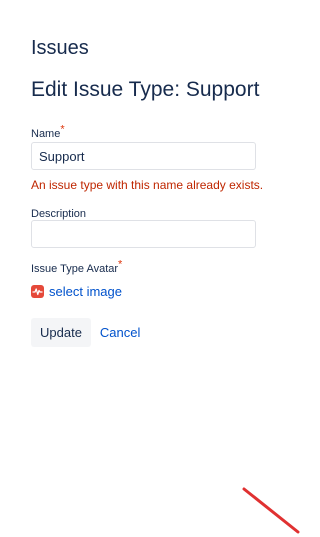 The width and height of the screenshot is (320, 537). What do you see at coordinates (59, 214) in the screenshot?
I see `description-label: Description` at bounding box center [59, 214].